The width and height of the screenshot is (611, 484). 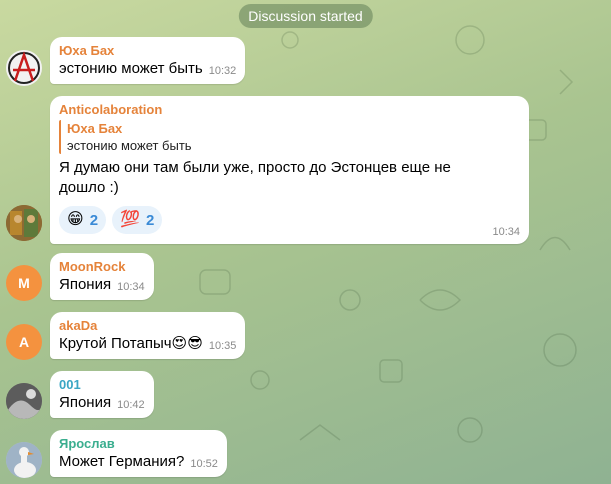 What do you see at coordinates (305, 16) in the screenshot?
I see `service-message: Discussion started` at bounding box center [305, 16].